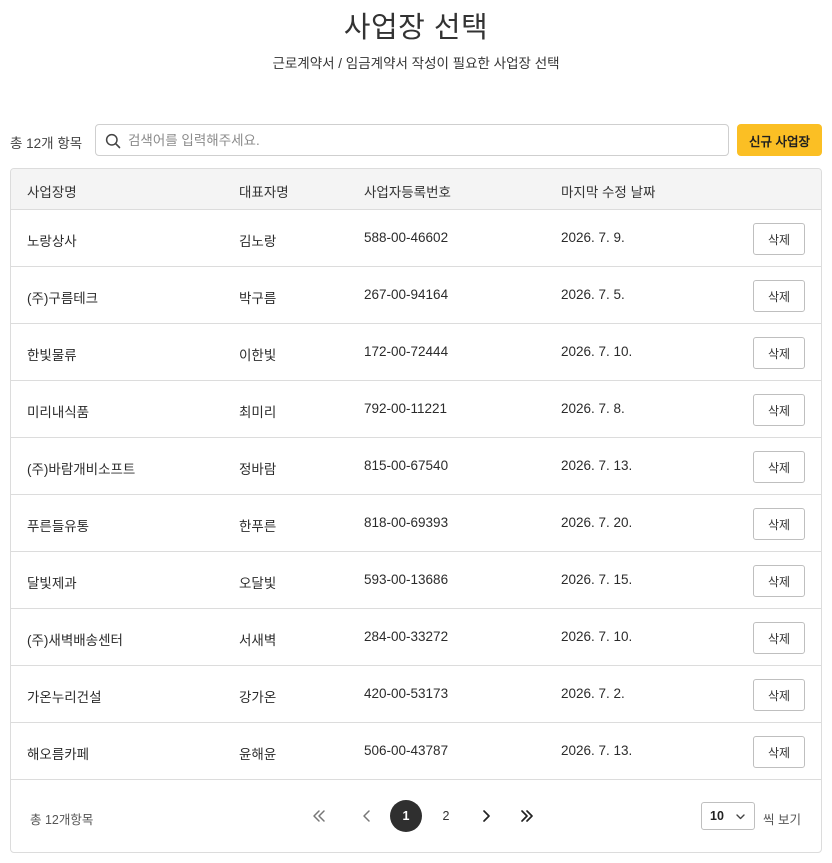 This screenshot has width=832, height=863. I want to click on table-footer: 총 12개항목 1 2 10 씩 보기, so click(416, 816).